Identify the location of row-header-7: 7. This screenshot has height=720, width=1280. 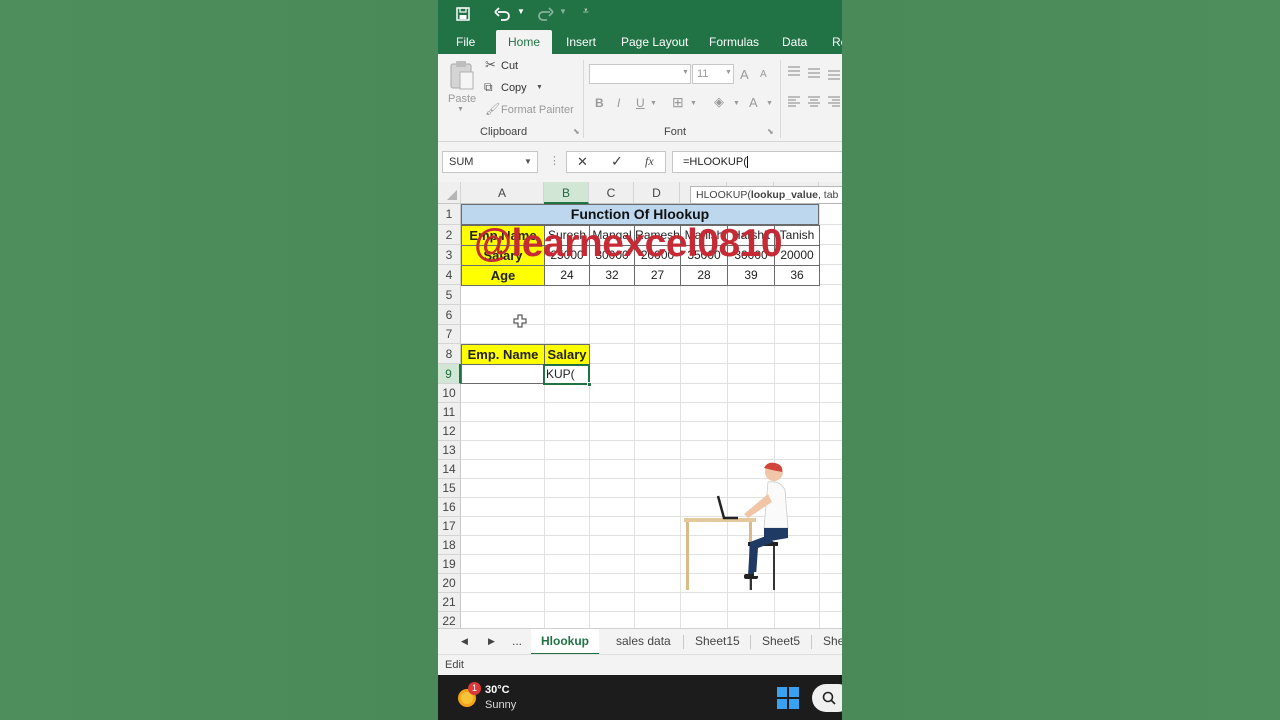
(449, 334).